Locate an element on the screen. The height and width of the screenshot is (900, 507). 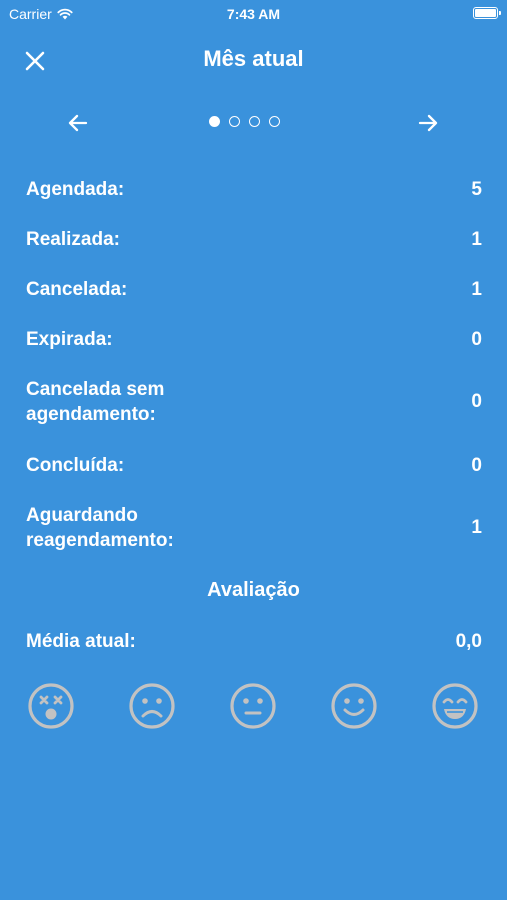
rating-average-label: Média atual: is located at coordinates (81, 641).